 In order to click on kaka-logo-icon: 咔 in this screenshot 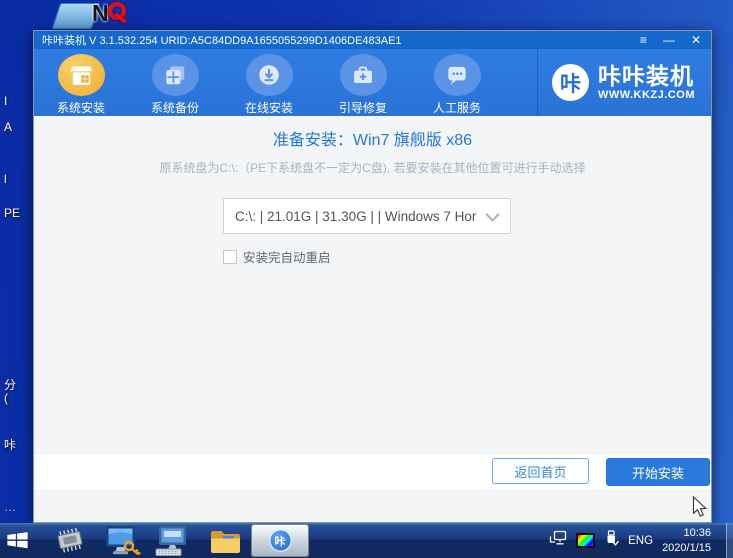, I will do `click(280, 540)`.